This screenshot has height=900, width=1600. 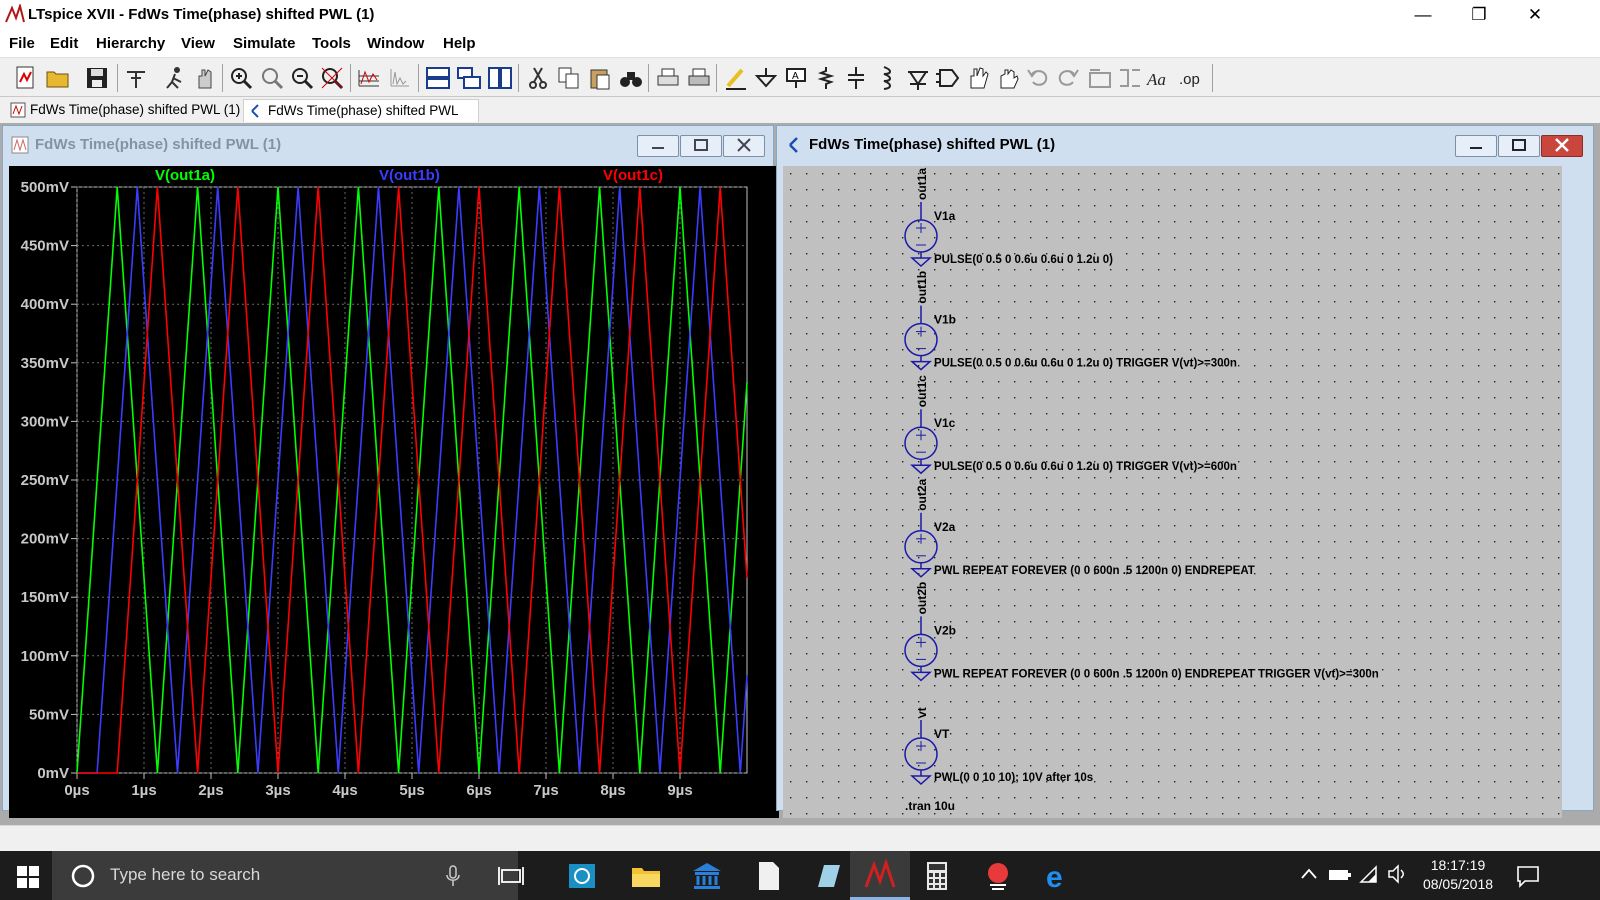 I want to click on diode-icon, so click(x=918, y=78).